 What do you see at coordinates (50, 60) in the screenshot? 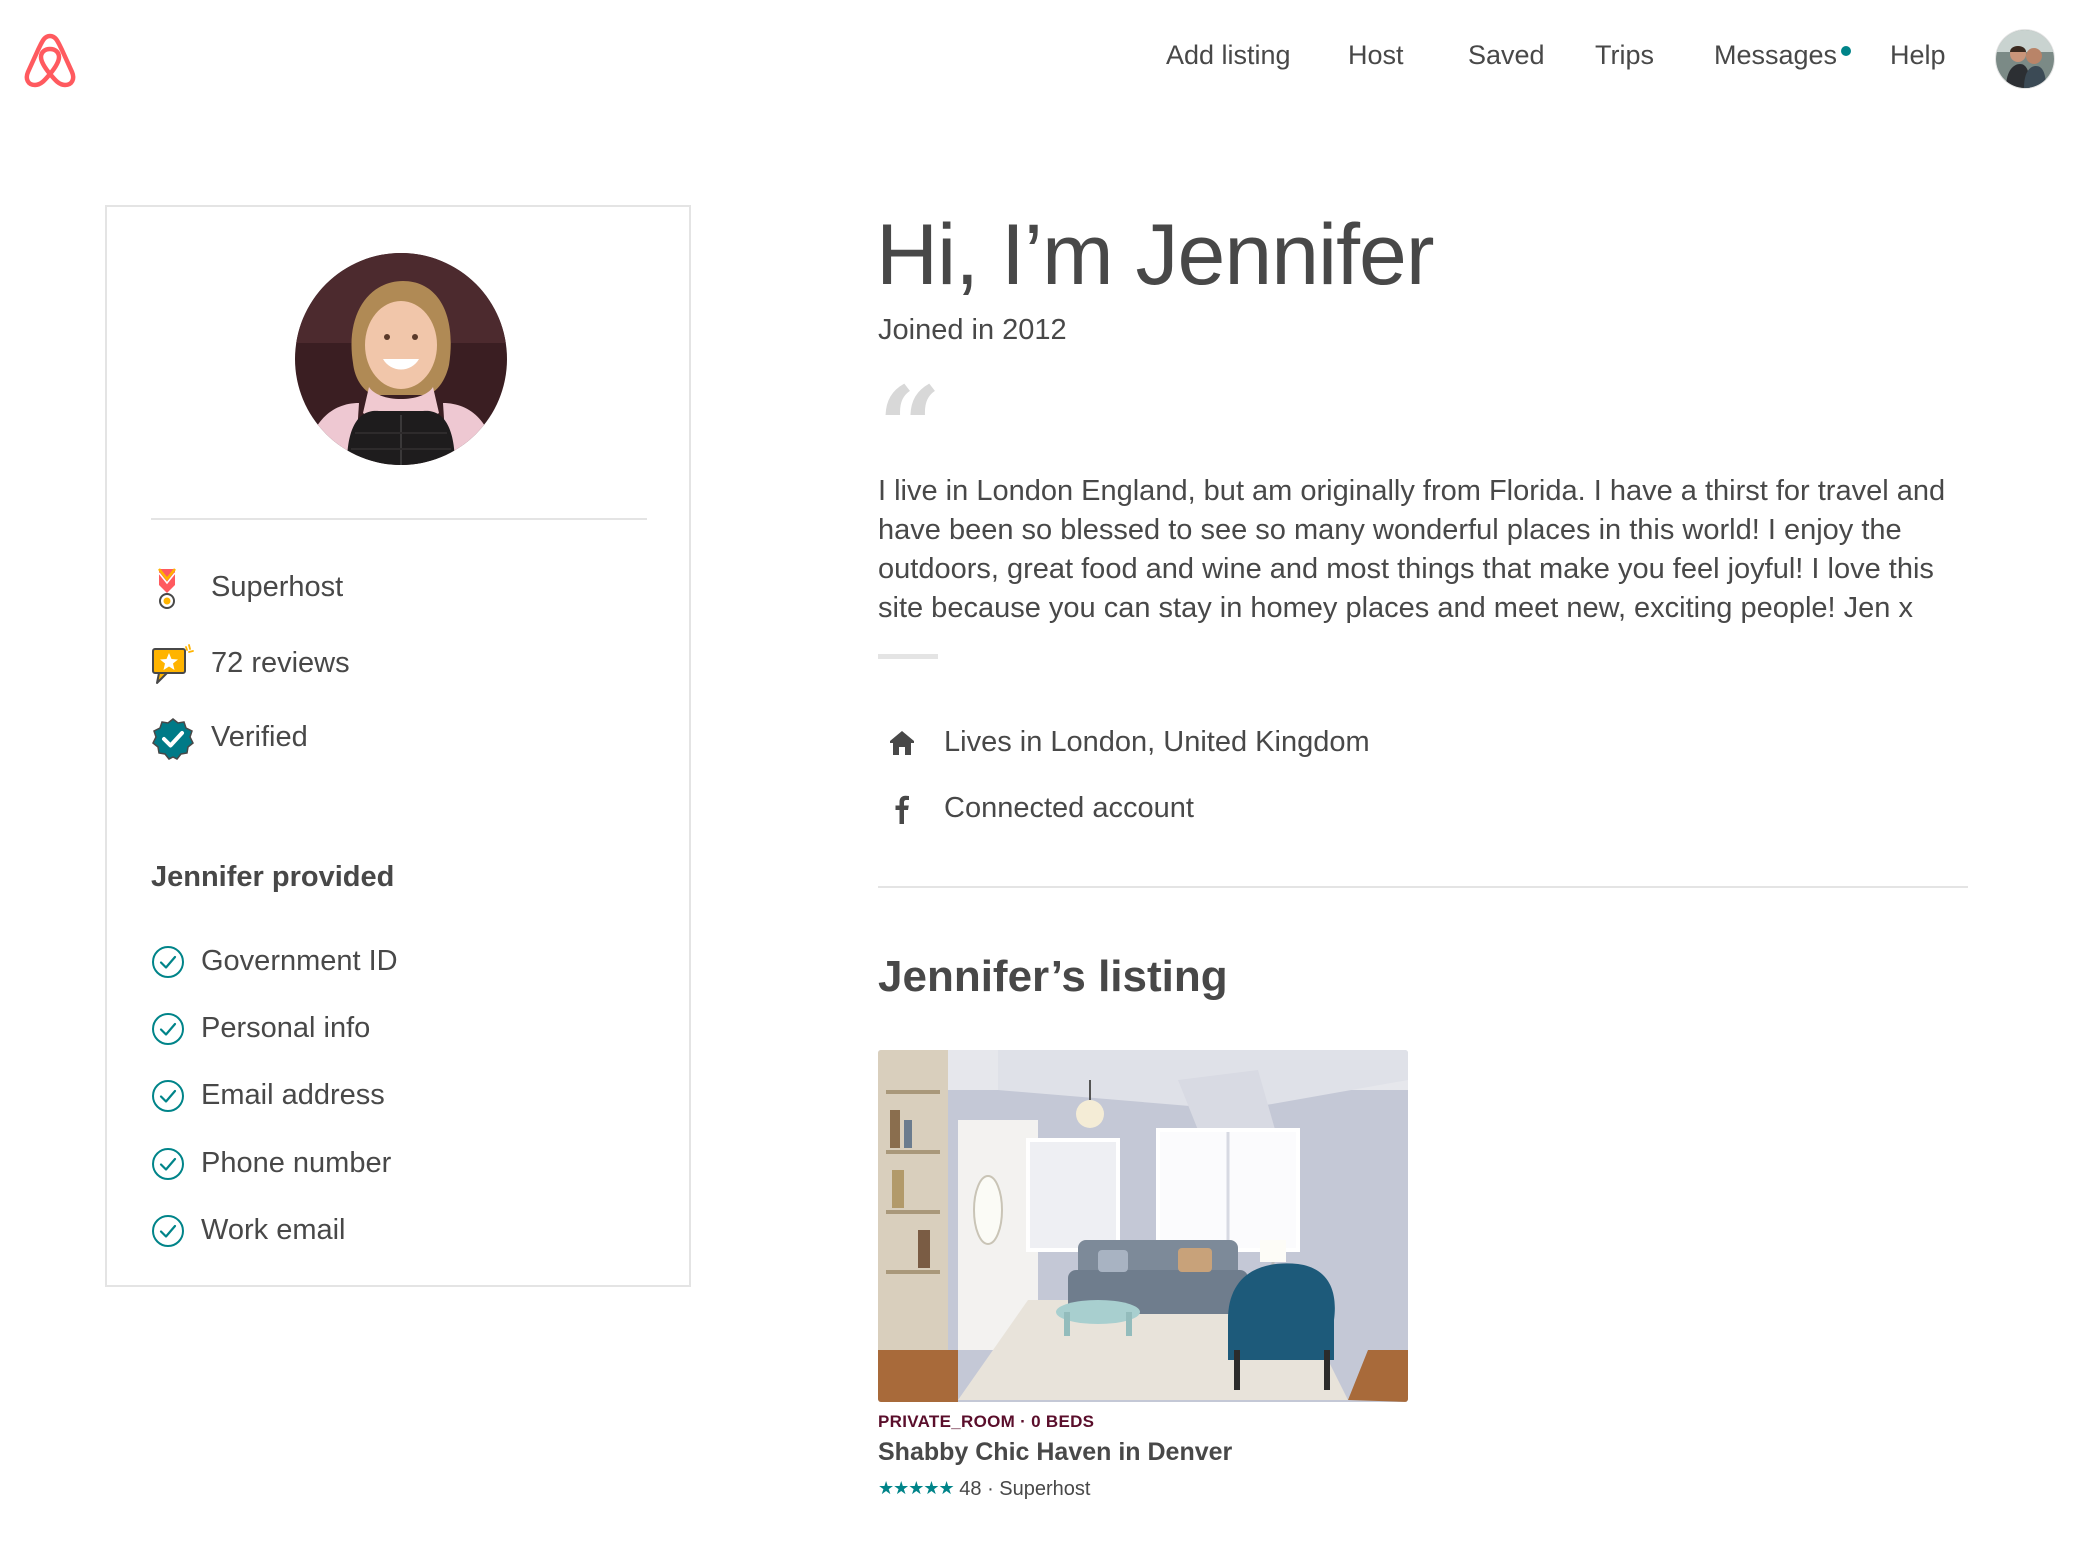
I see `airbnb-logo-icon` at bounding box center [50, 60].